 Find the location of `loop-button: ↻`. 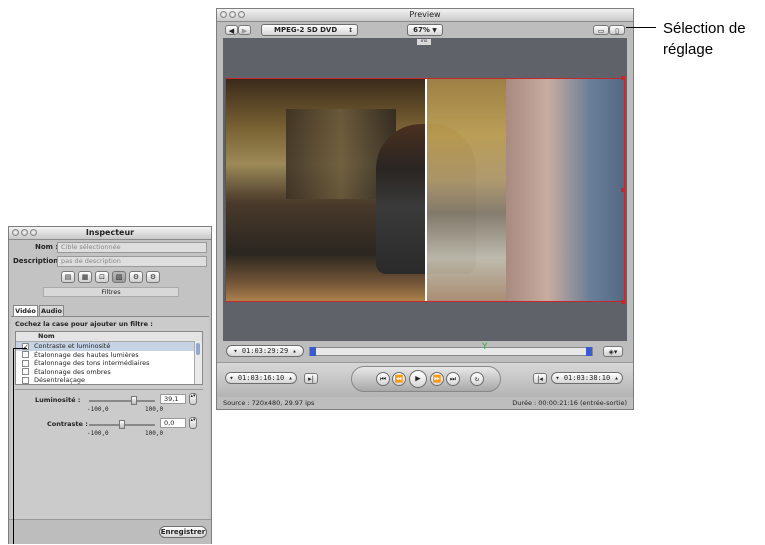

loop-button: ↻ is located at coordinates (477, 379).